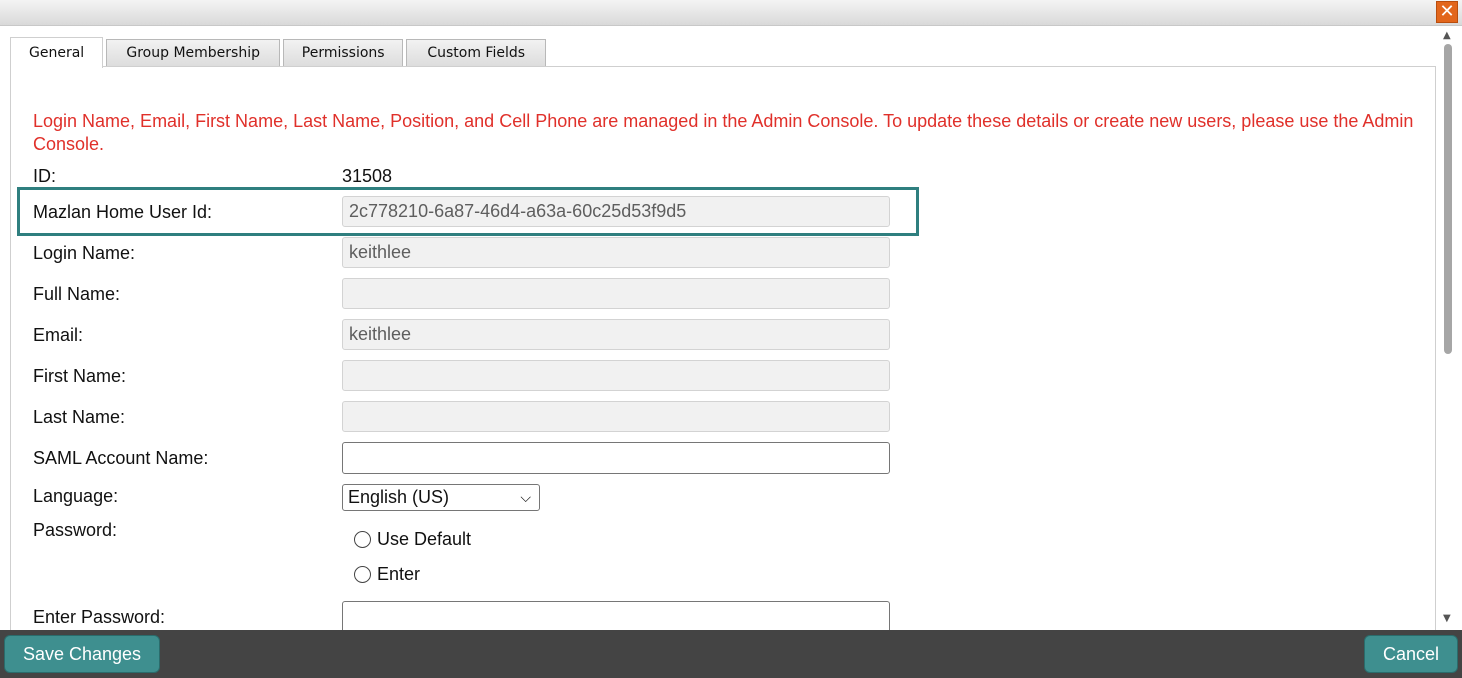 The image size is (1462, 678). I want to click on tab-custom-fields: Custom Fields, so click(476, 53).